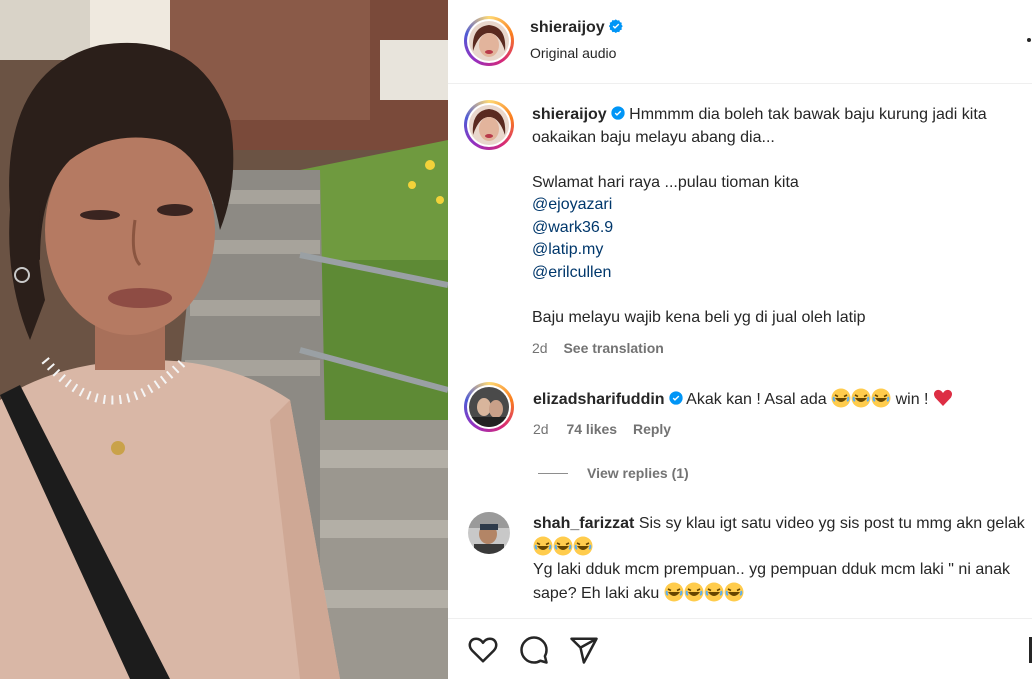 This screenshot has height=679, width=1032. I want to click on comment-time: 2d, so click(541, 429).